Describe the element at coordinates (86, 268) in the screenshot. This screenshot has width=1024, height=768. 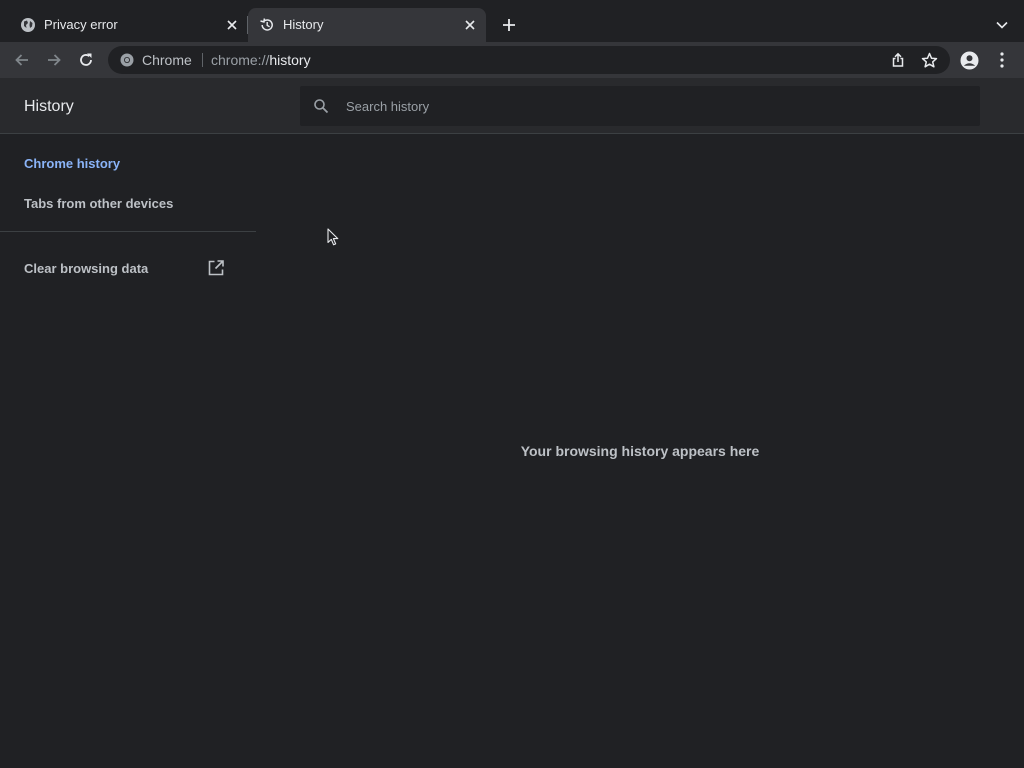
I see `clear-browsing-data-label: Clear browsing data` at that location.